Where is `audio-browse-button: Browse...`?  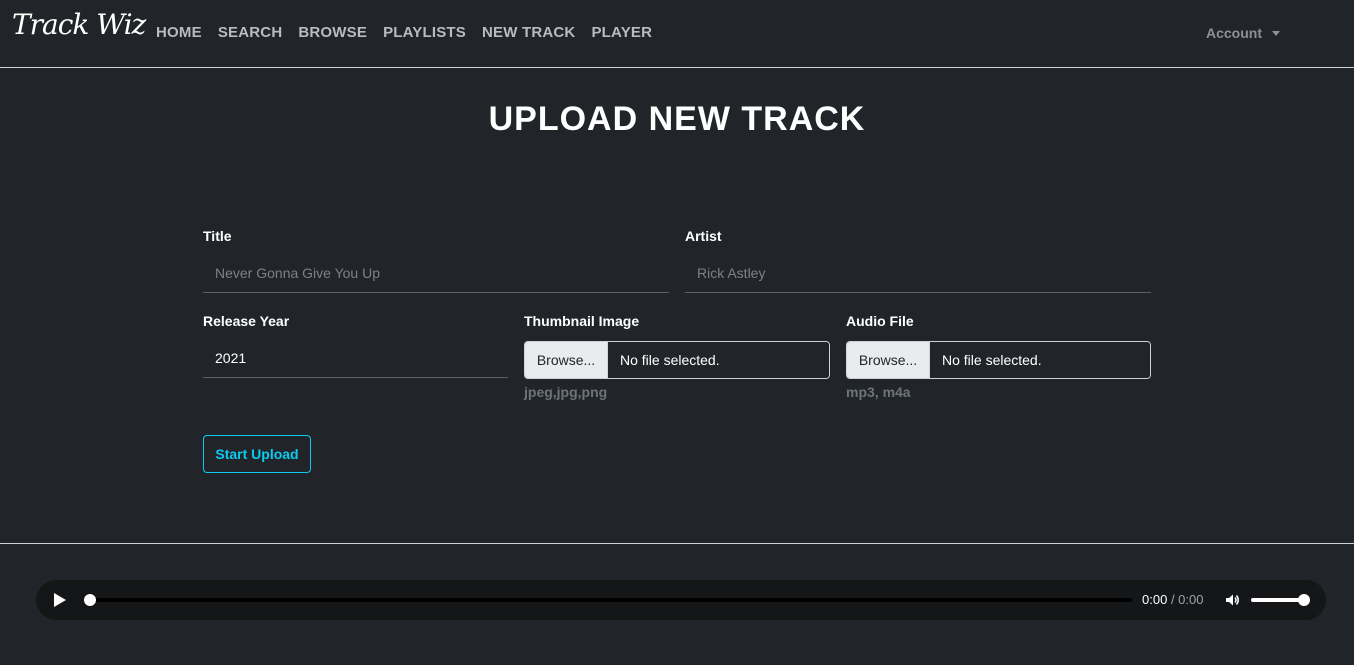 audio-browse-button: Browse... is located at coordinates (888, 360).